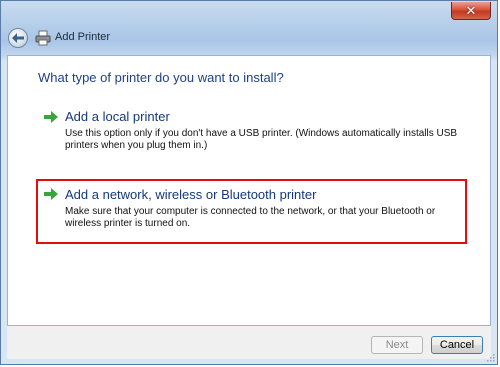 The height and width of the screenshot is (367, 500). Describe the element at coordinates (397, 345) in the screenshot. I see `next-button: Next` at that location.